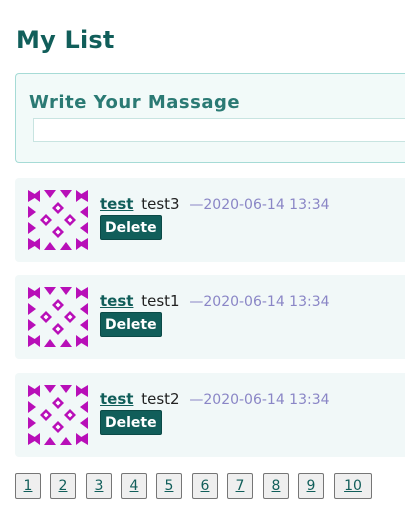 Image resolution: width=405 pixels, height=509 pixels. What do you see at coordinates (276, 486) in the screenshot?
I see `page-button-8: 8` at bounding box center [276, 486].